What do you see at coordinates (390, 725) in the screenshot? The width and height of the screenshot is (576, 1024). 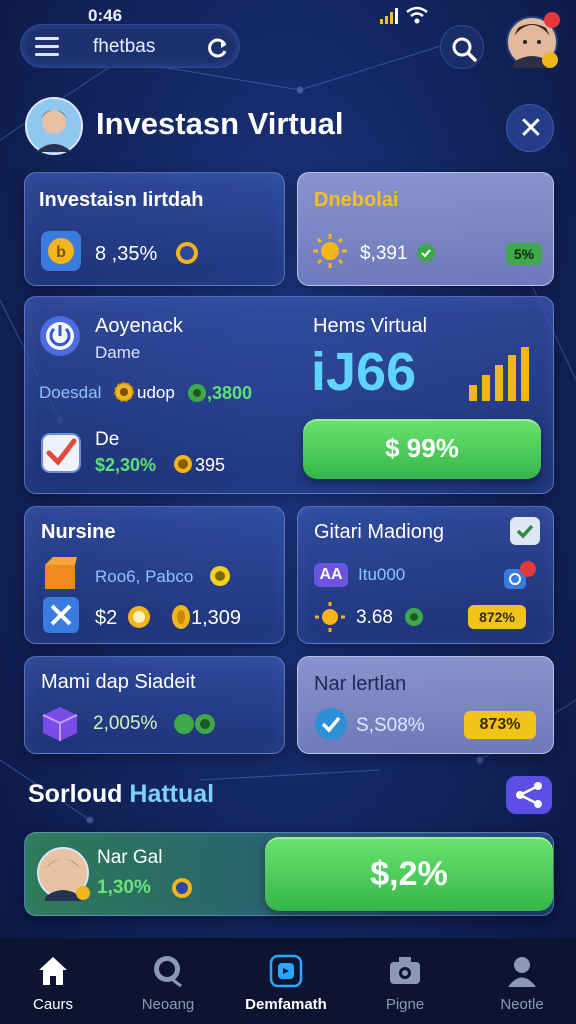 I see `card-value: S,S08%` at bounding box center [390, 725].